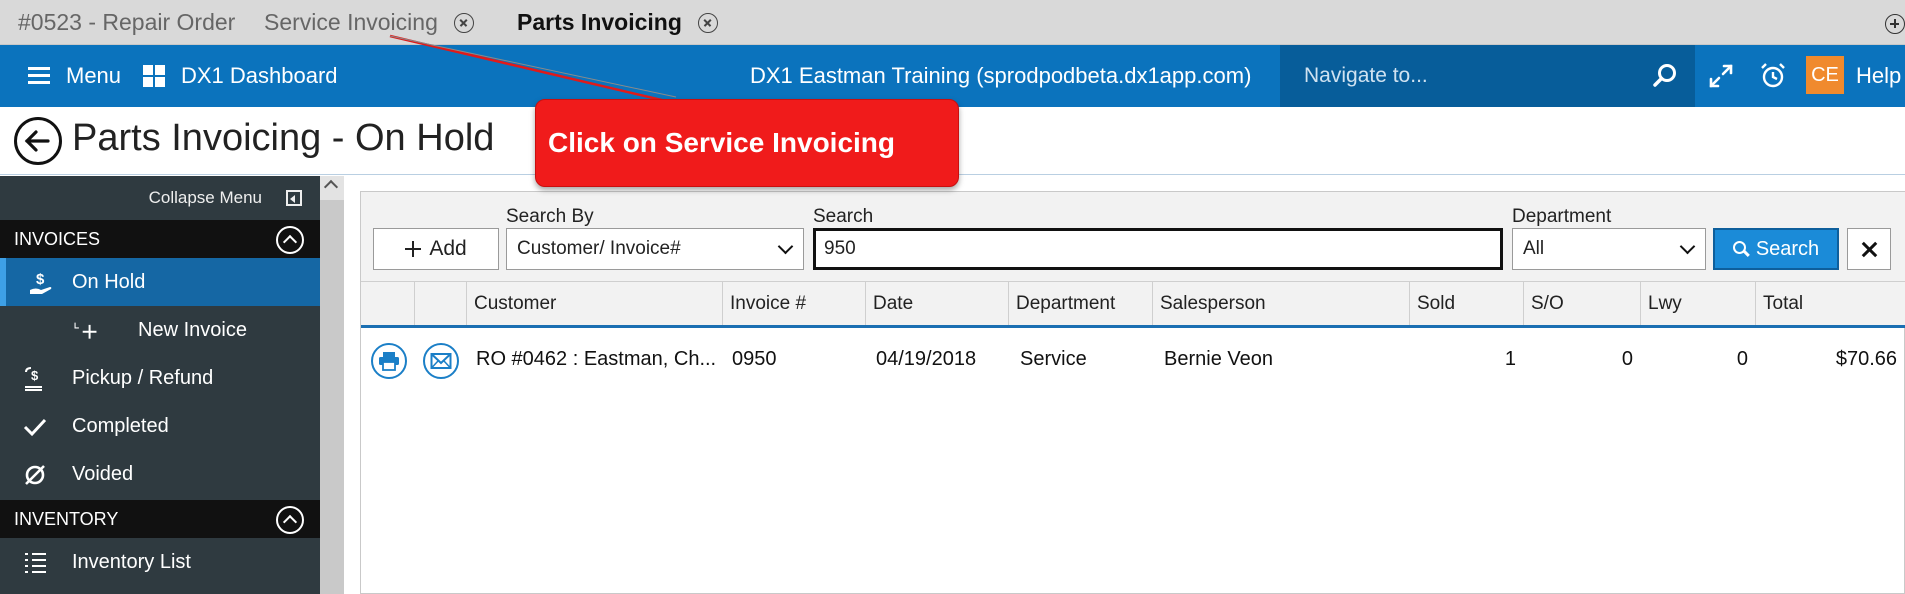  I want to click on tab-repair-order: #0523 - Repair Order, so click(126, 22).